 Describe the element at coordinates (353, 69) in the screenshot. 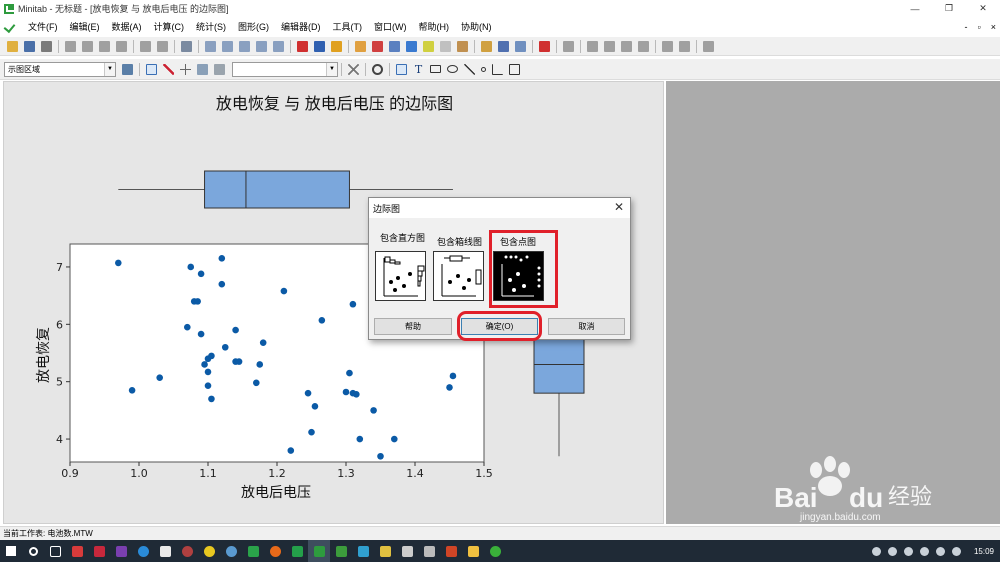

I see `delete-x-icon` at that location.